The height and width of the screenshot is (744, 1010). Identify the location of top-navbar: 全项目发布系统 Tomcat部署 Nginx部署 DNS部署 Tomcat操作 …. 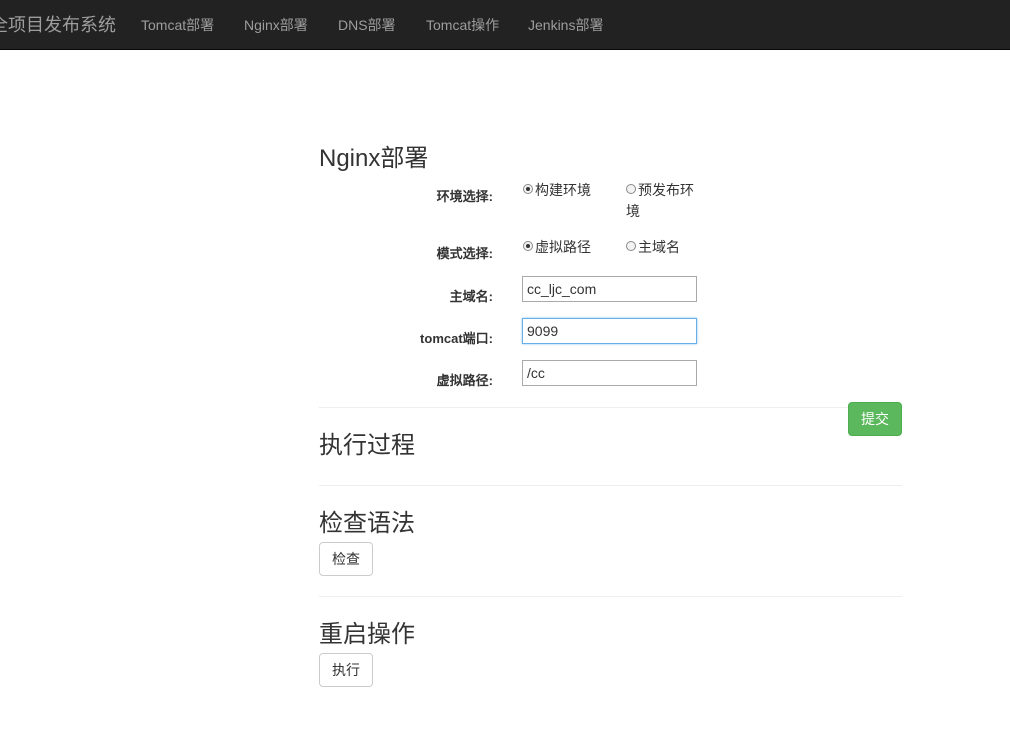
(505, 25).